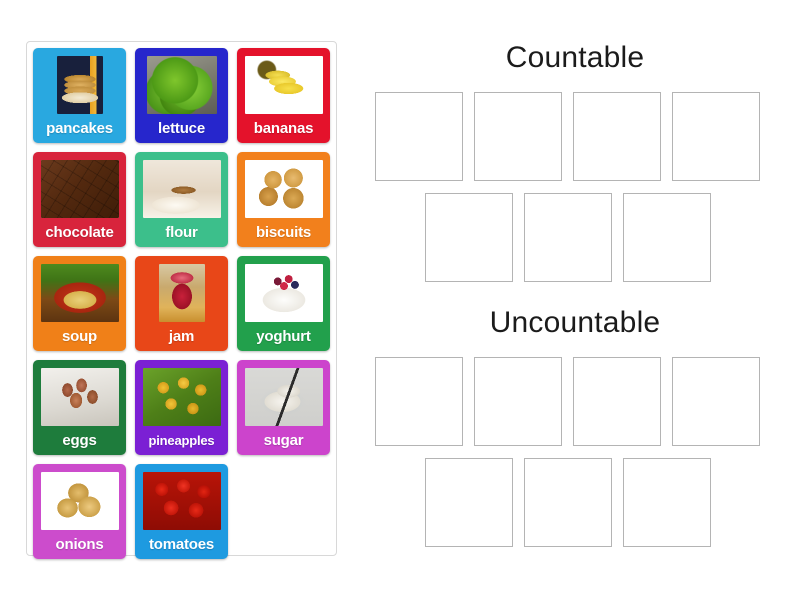 Image resolution: width=800 pixels, height=600 pixels. What do you see at coordinates (283, 128) in the screenshot?
I see `tile-label-bananas: bananas` at bounding box center [283, 128].